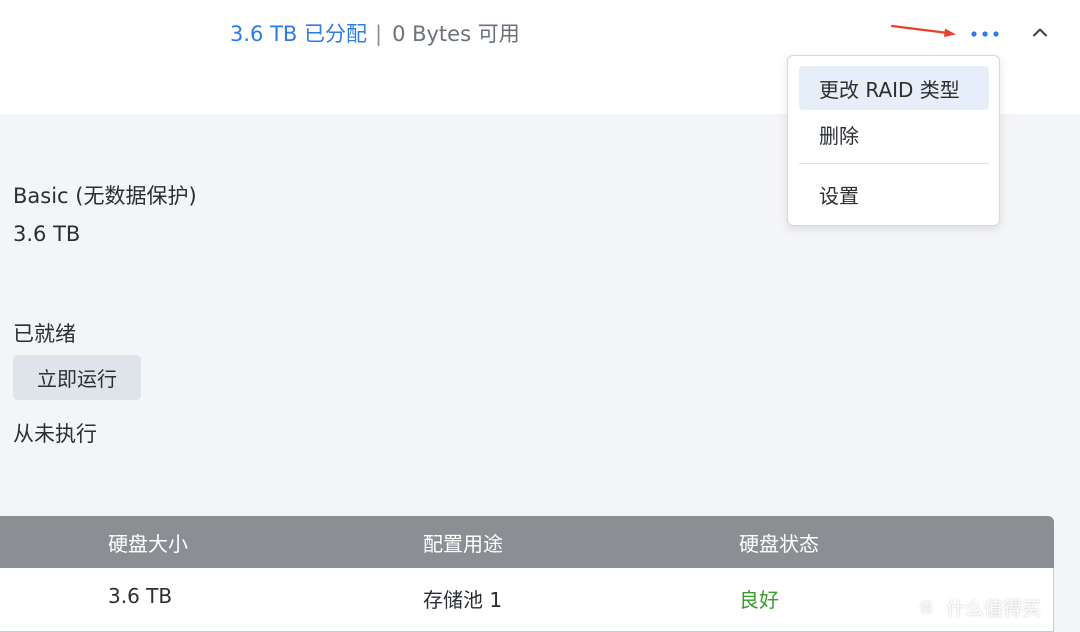 This screenshot has width=1080, height=632. What do you see at coordinates (527, 542) in the screenshot?
I see `table-header: 硬盘大小 配置用途 硬盘状态` at bounding box center [527, 542].